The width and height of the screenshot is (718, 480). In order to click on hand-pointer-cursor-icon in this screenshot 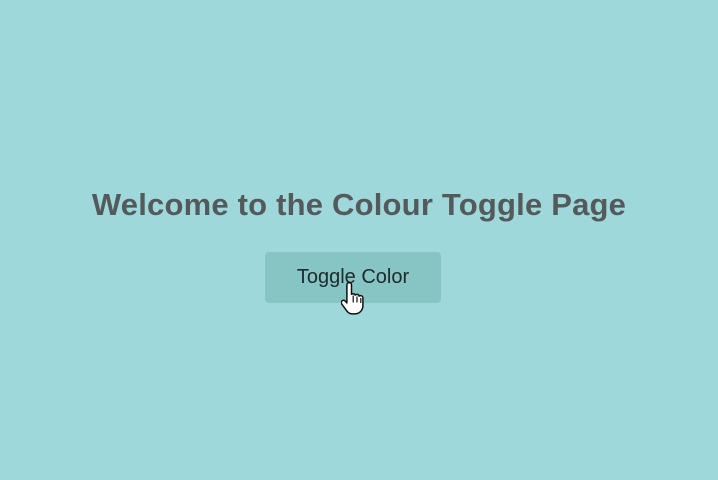, I will do `click(352, 298)`.